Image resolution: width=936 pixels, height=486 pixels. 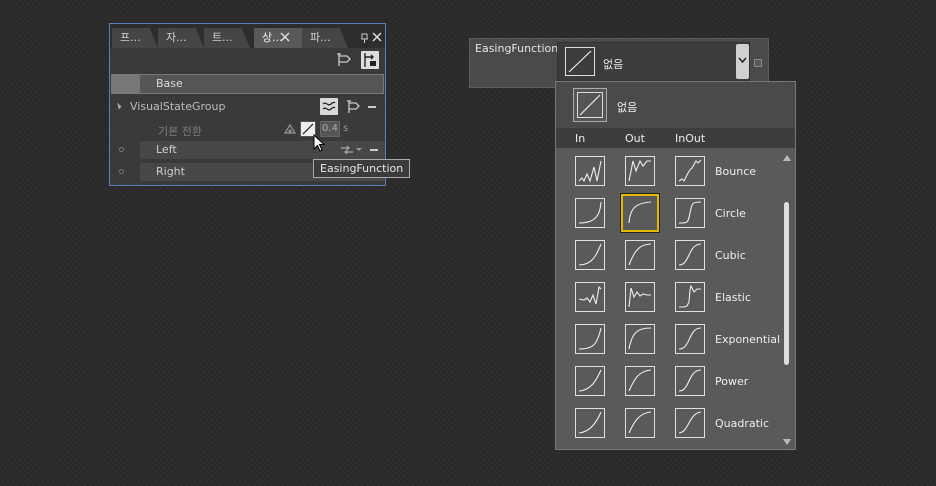 What do you see at coordinates (178, 106) in the screenshot?
I see `state-group-label: VisualStateGroup` at bounding box center [178, 106].